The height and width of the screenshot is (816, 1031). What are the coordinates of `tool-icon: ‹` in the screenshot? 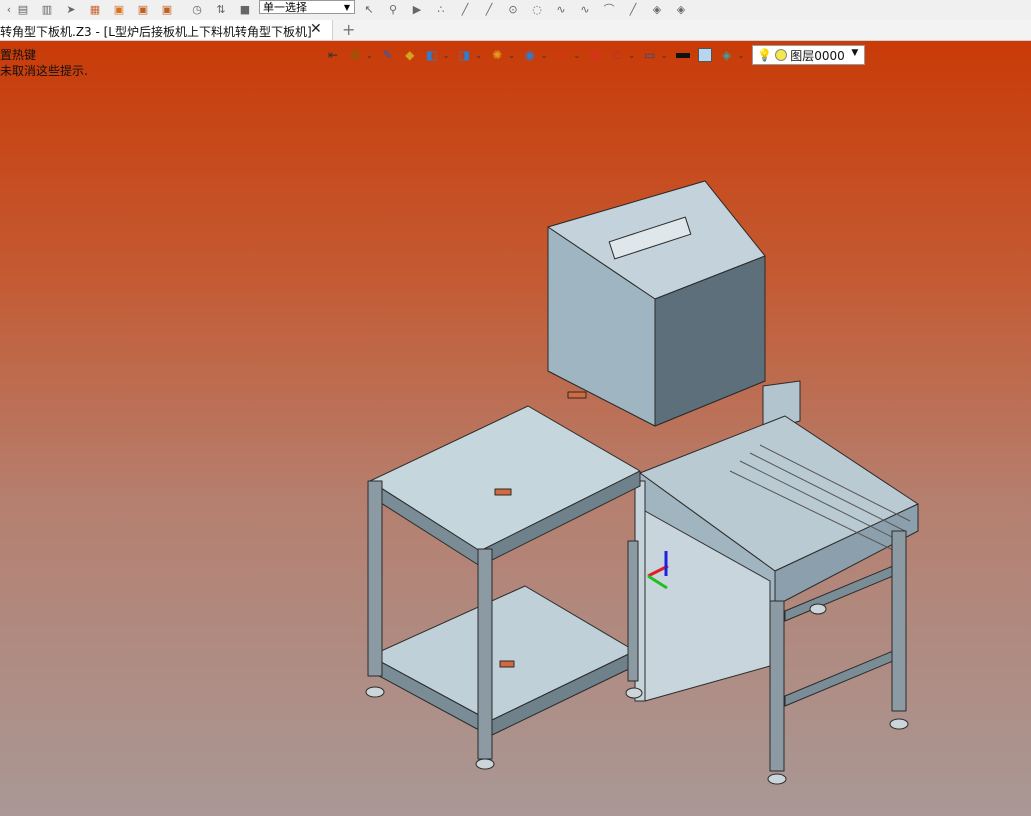 It's located at (9, 9).